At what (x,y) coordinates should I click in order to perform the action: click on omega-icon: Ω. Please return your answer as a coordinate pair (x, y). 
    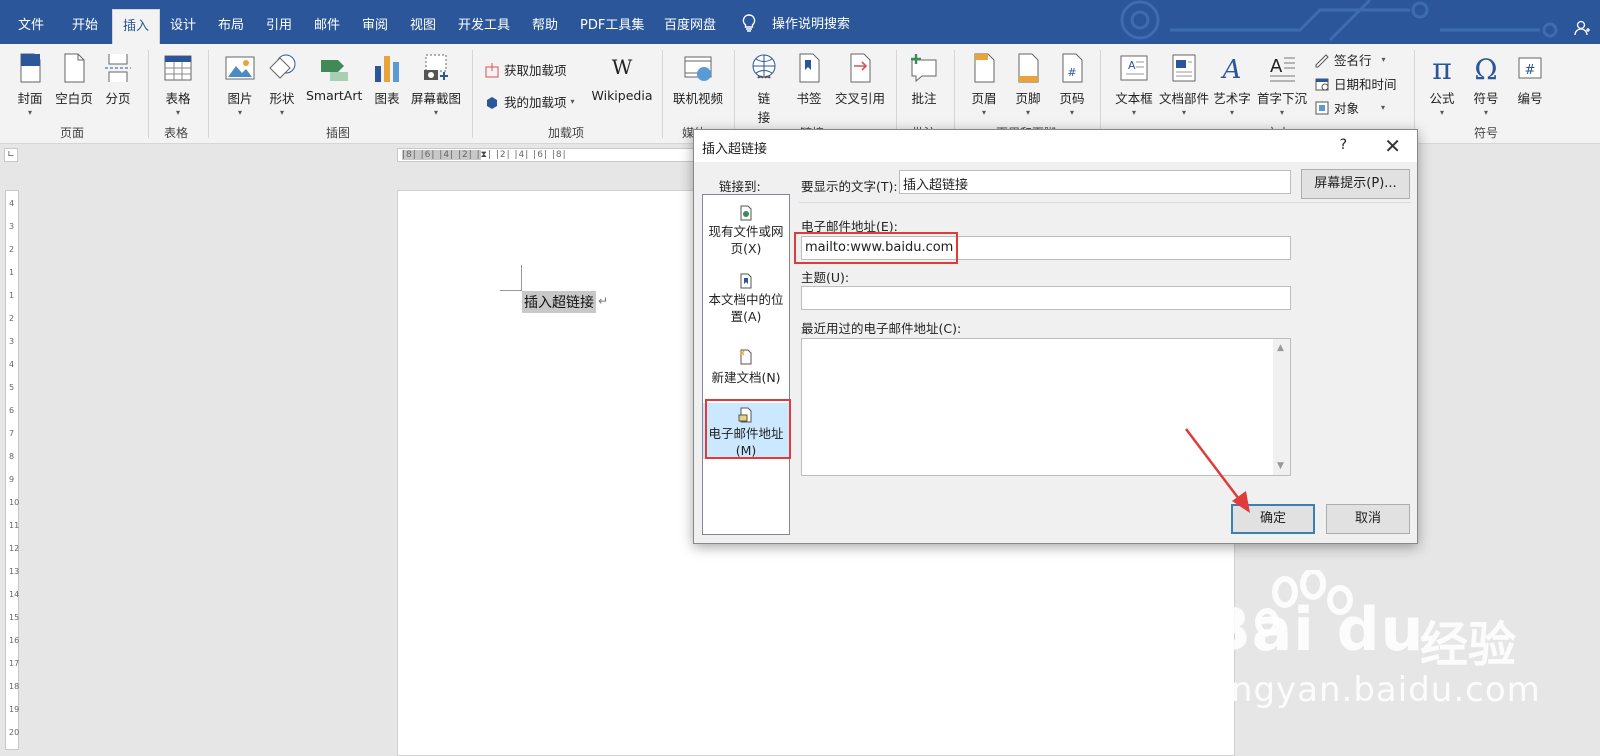
    Looking at the image, I should click on (1485, 68).